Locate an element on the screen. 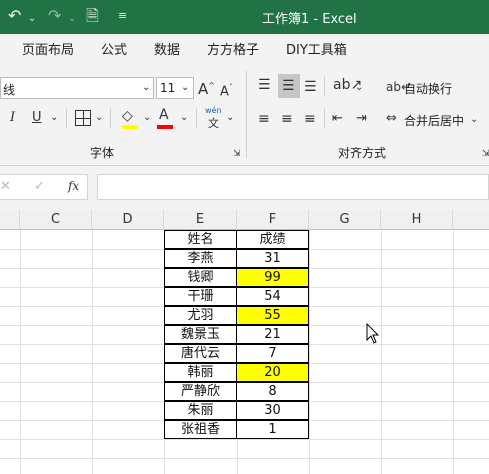 Image resolution: width=489 pixels, height=474 pixels. font-name-select: 线 ⌄ is located at coordinates (77, 88).